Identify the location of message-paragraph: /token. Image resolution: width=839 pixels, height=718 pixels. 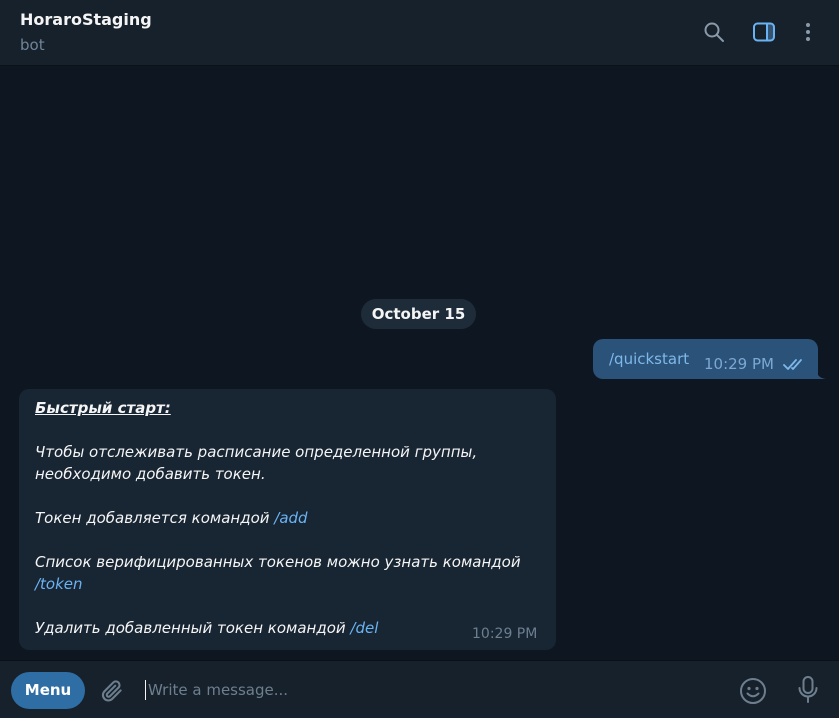
(59, 584).